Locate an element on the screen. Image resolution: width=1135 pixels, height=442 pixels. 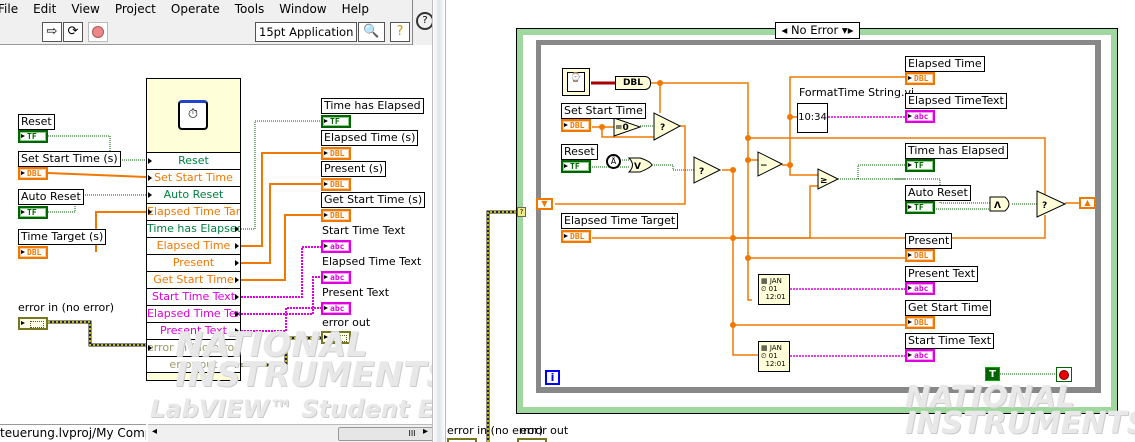
present-text-terminal: abc is located at coordinates (920, 288).